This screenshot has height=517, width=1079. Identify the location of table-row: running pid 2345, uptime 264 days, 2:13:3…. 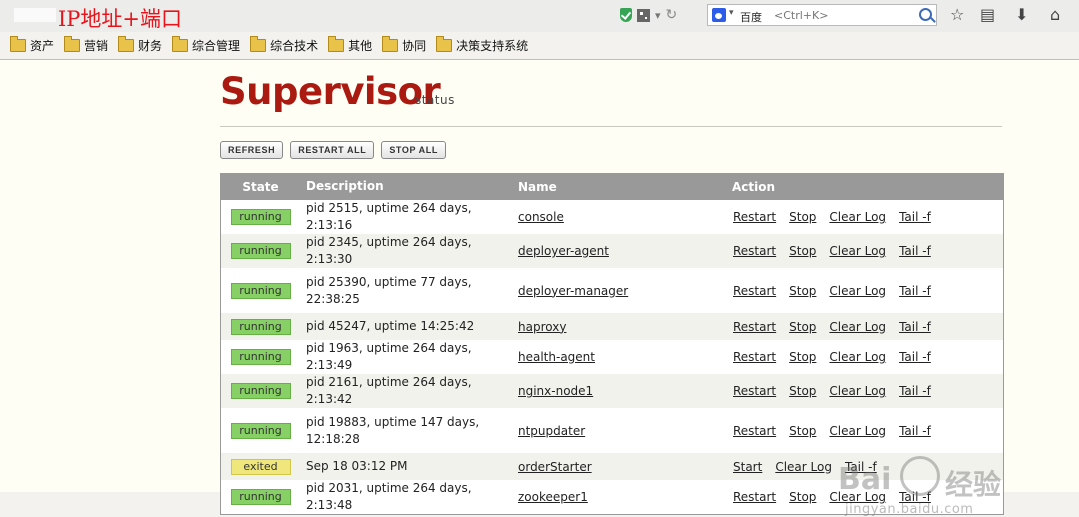
(612, 251).